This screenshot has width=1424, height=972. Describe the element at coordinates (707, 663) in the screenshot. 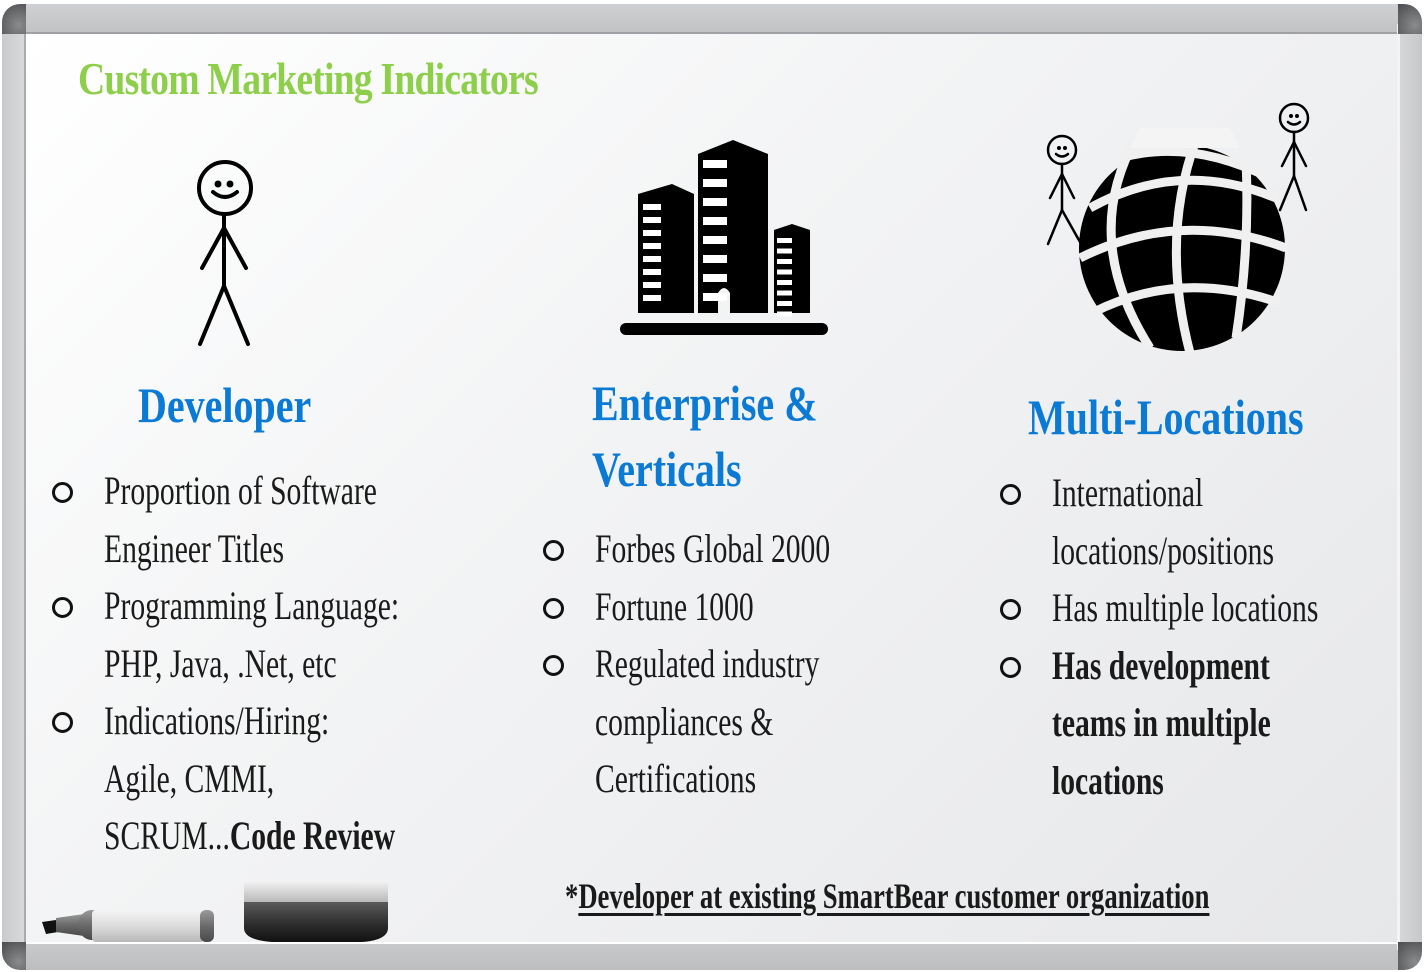

I see `list-item-text: Regulated industry` at that location.